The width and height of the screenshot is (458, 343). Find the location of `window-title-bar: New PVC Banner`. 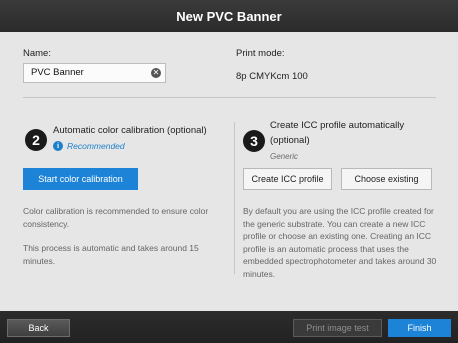

window-title-bar: New PVC Banner is located at coordinates (229, 16).